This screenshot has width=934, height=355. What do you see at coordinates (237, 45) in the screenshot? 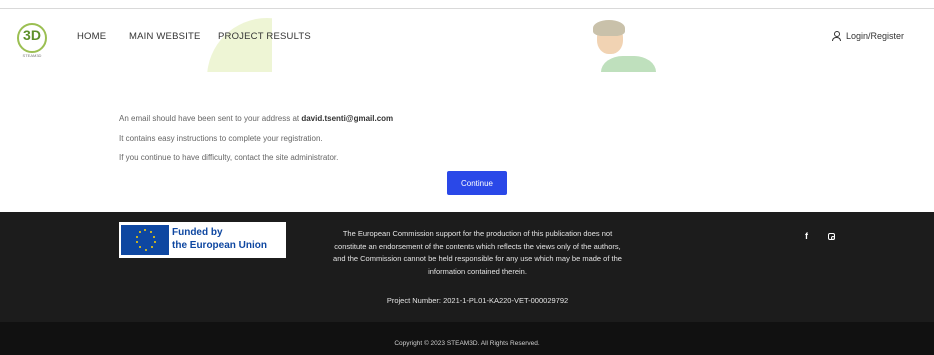
I see `decorative-green-shape` at bounding box center [237, 45].